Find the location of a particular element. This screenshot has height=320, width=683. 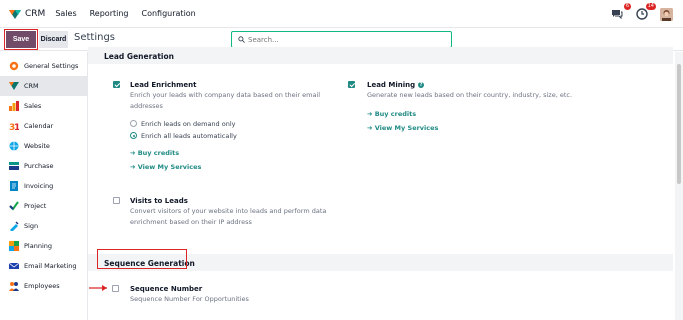

lead-mining-checkbox is located at coordinates (351, 84).